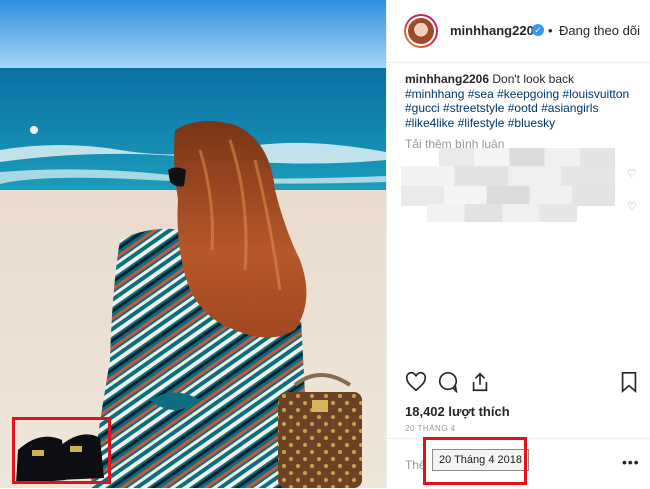 The height and width of the screenshot is (489, 650). What do you see at coordinates (473, 108) in the screenshot?
I see `hashtag: #streetstyle` at bounding box center [473, 108].